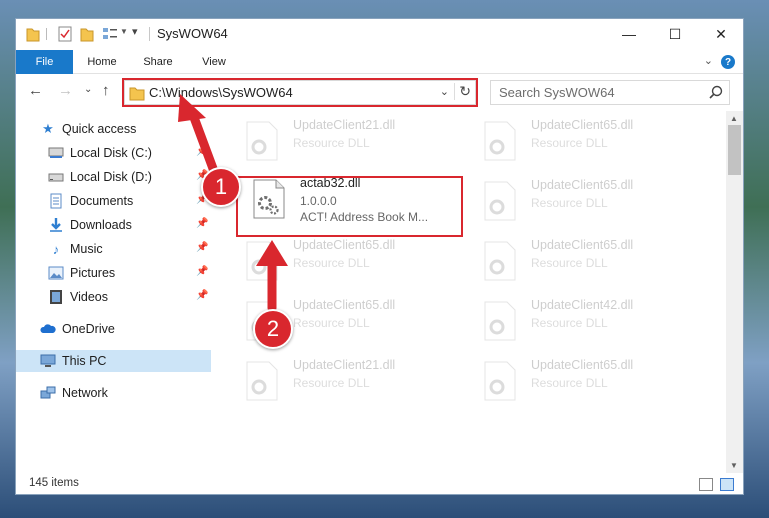  I want to click on callout-badge-2: 2, so click(273, 329).